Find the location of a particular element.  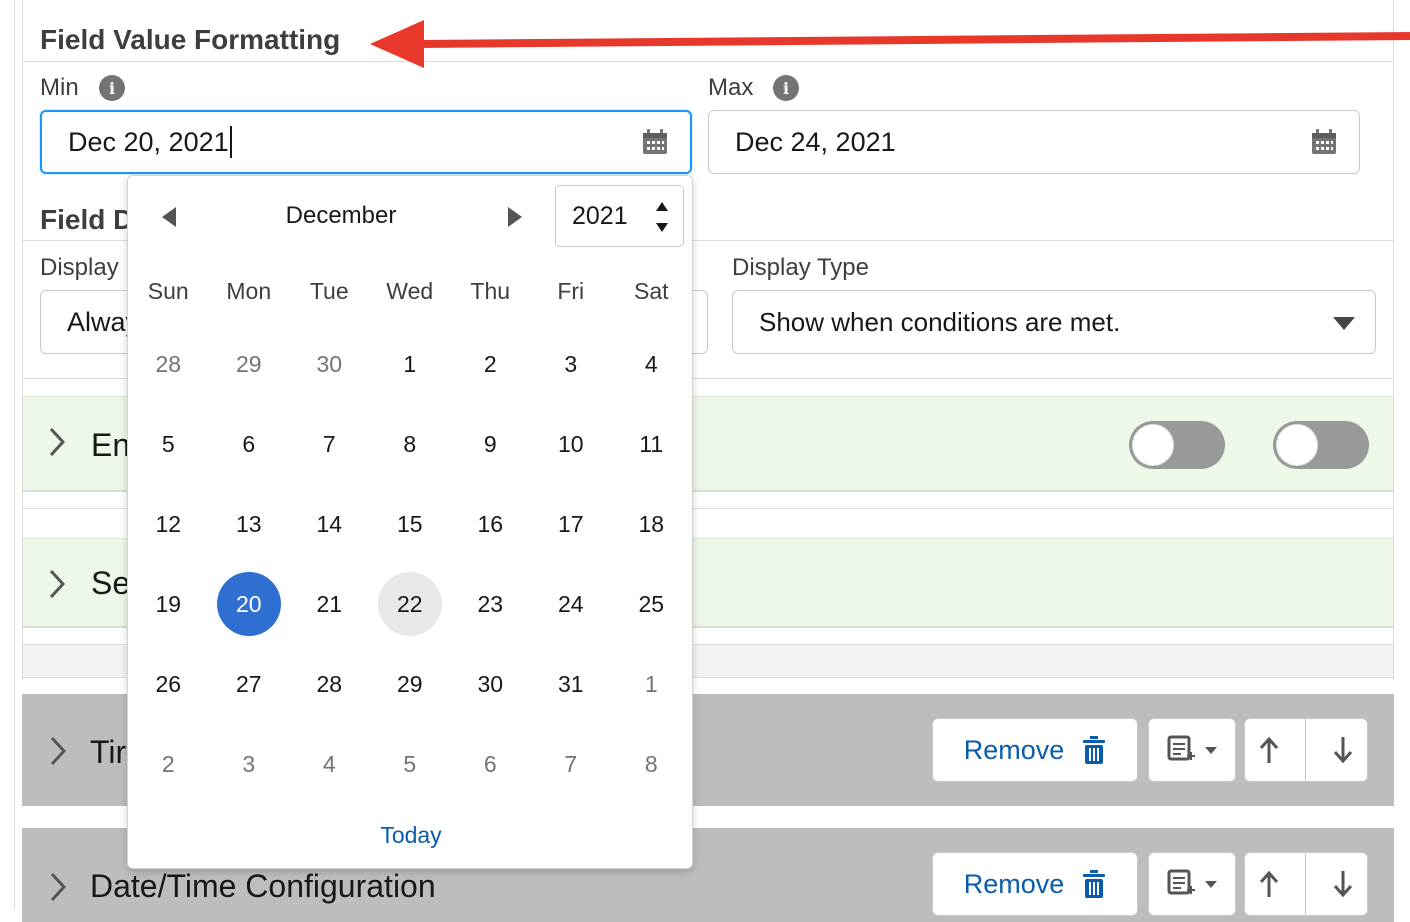

calendar-day-number: 8 is located at coordinates (651, 763).